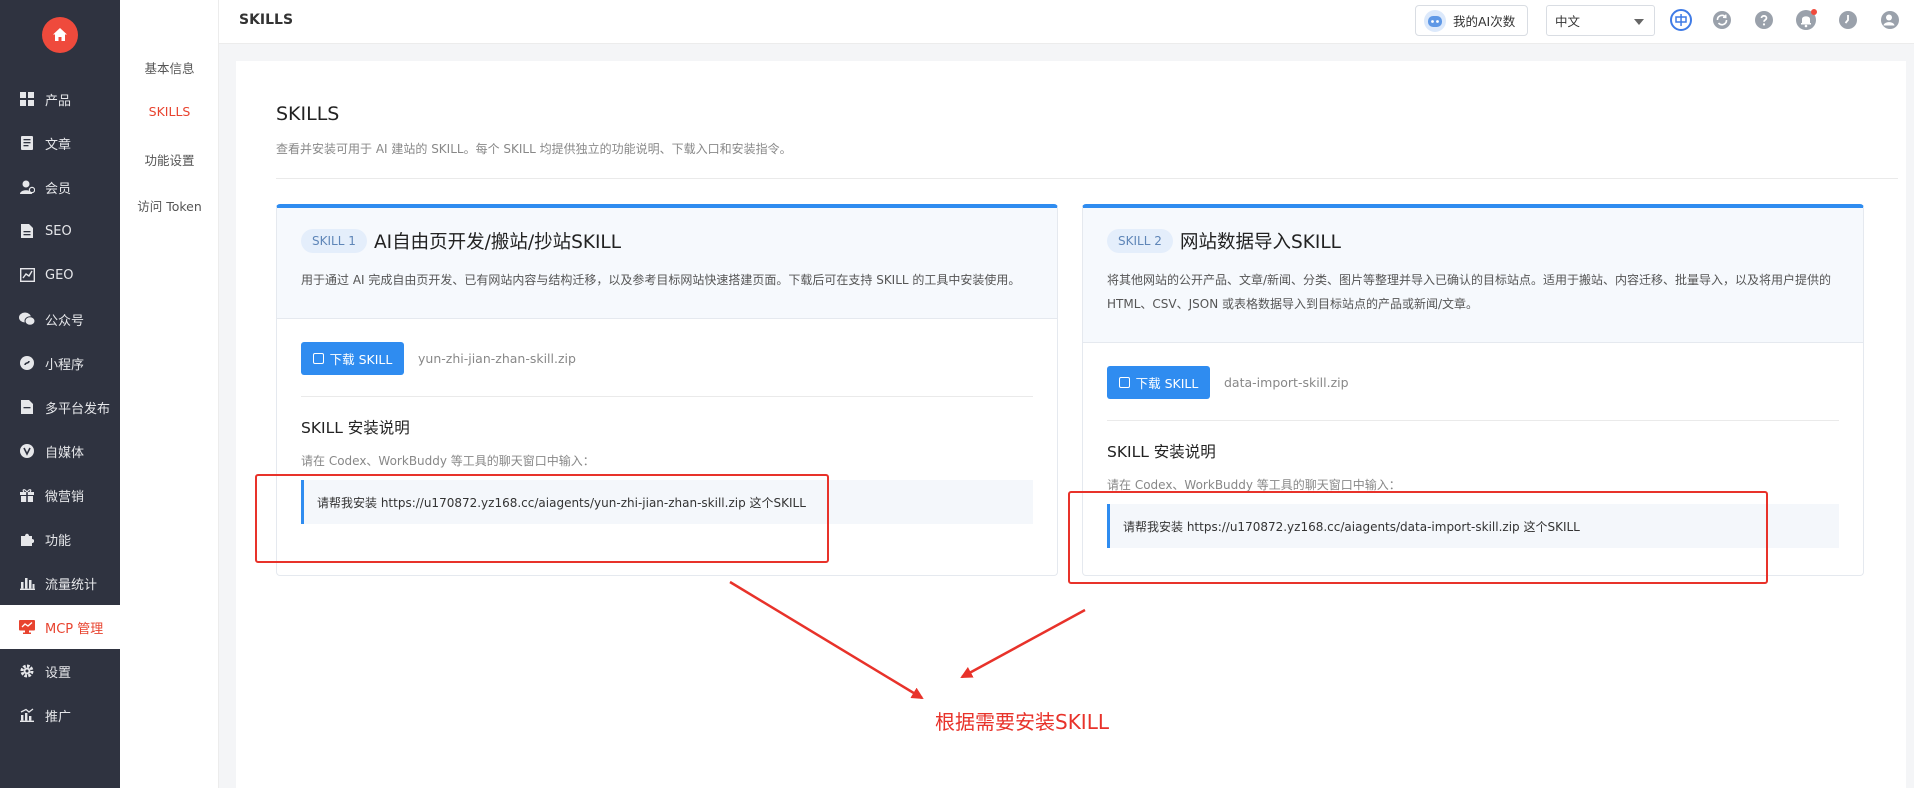 The image size is (1914, 788). I want to click on arrow-left, so click(826, 640).